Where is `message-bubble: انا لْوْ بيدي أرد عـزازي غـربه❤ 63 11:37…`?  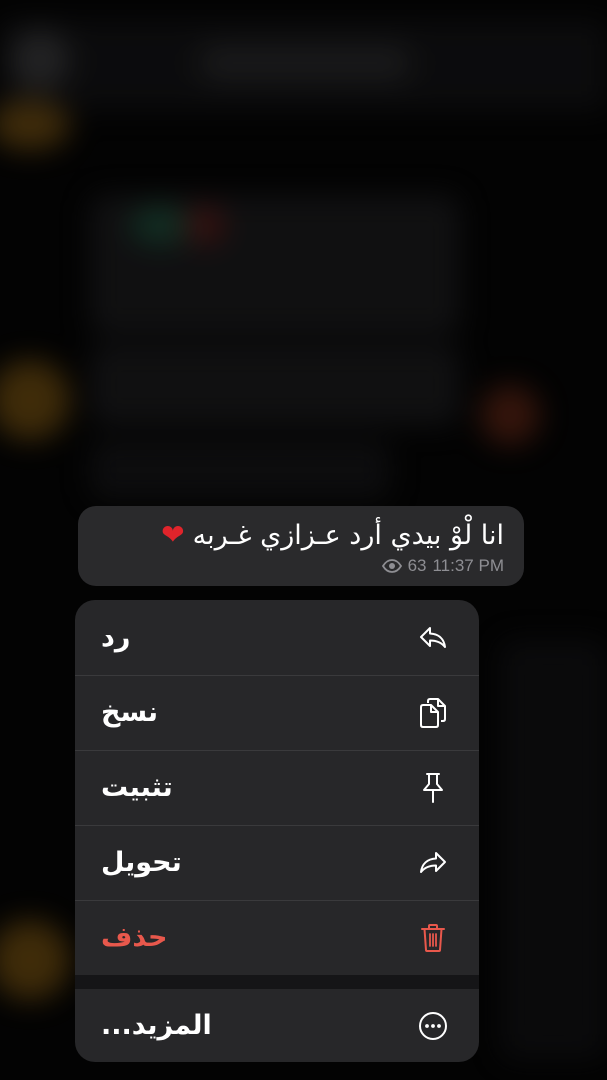 message-bubble: انا لْوْ بيدي أرد عـزازي غـربه❤ 63 11:37… is located at coordinates (301, 546).